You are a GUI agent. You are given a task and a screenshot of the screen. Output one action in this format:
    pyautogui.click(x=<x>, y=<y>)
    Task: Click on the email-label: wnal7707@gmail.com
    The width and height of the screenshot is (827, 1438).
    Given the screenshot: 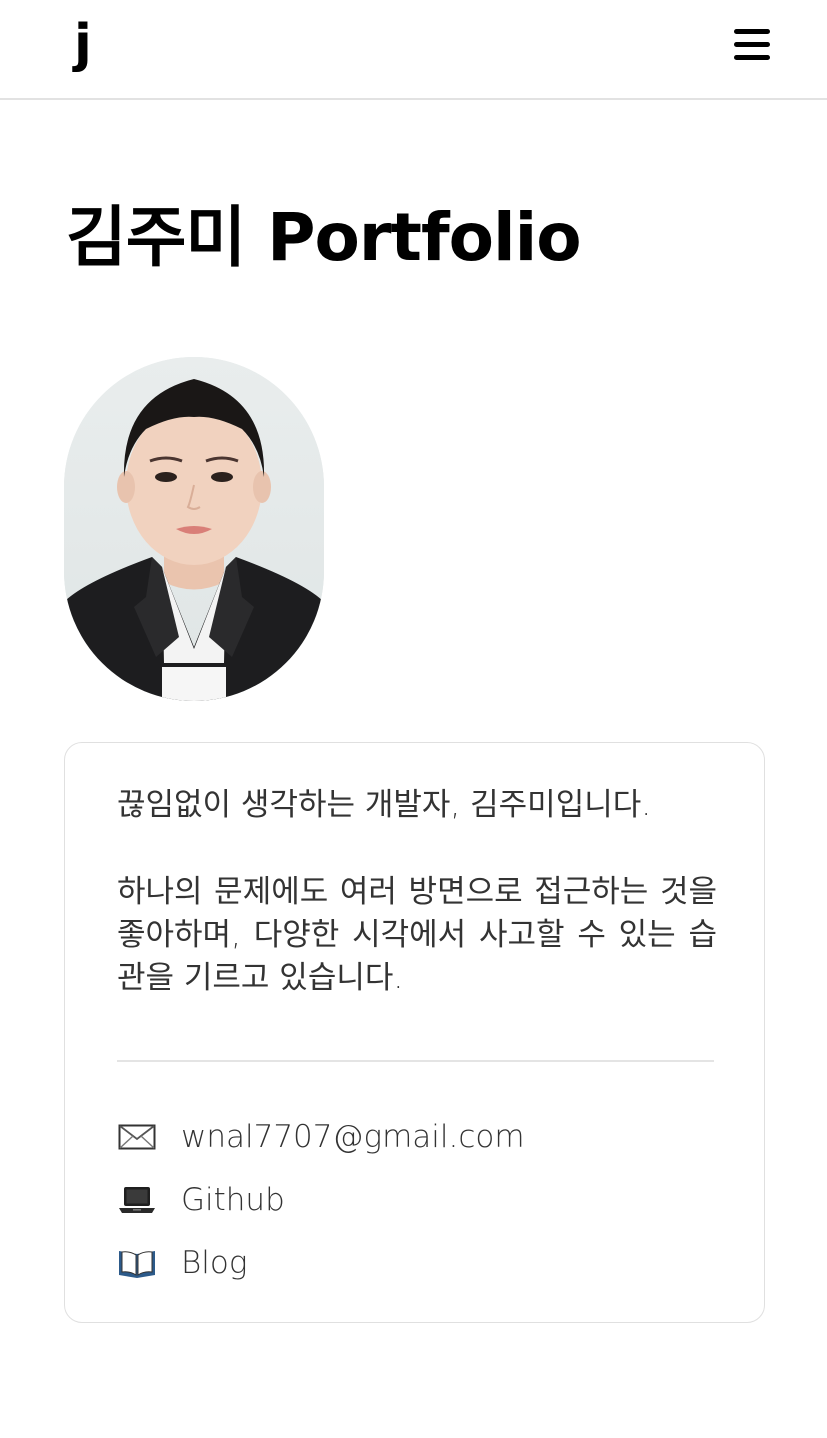 What is the action you would take?
    pyautogui.click(x=353, y=1137)
    